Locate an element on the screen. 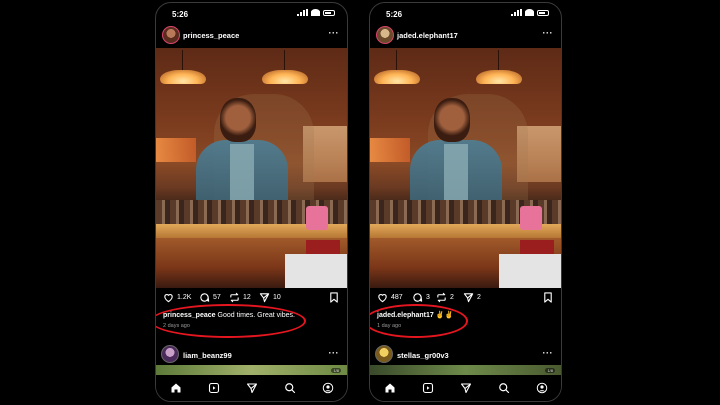 Image resolution: width=720 pixels, height=405 pixels. next-post-username: stellas_gr00v3 is located at coordinates (423, 355).